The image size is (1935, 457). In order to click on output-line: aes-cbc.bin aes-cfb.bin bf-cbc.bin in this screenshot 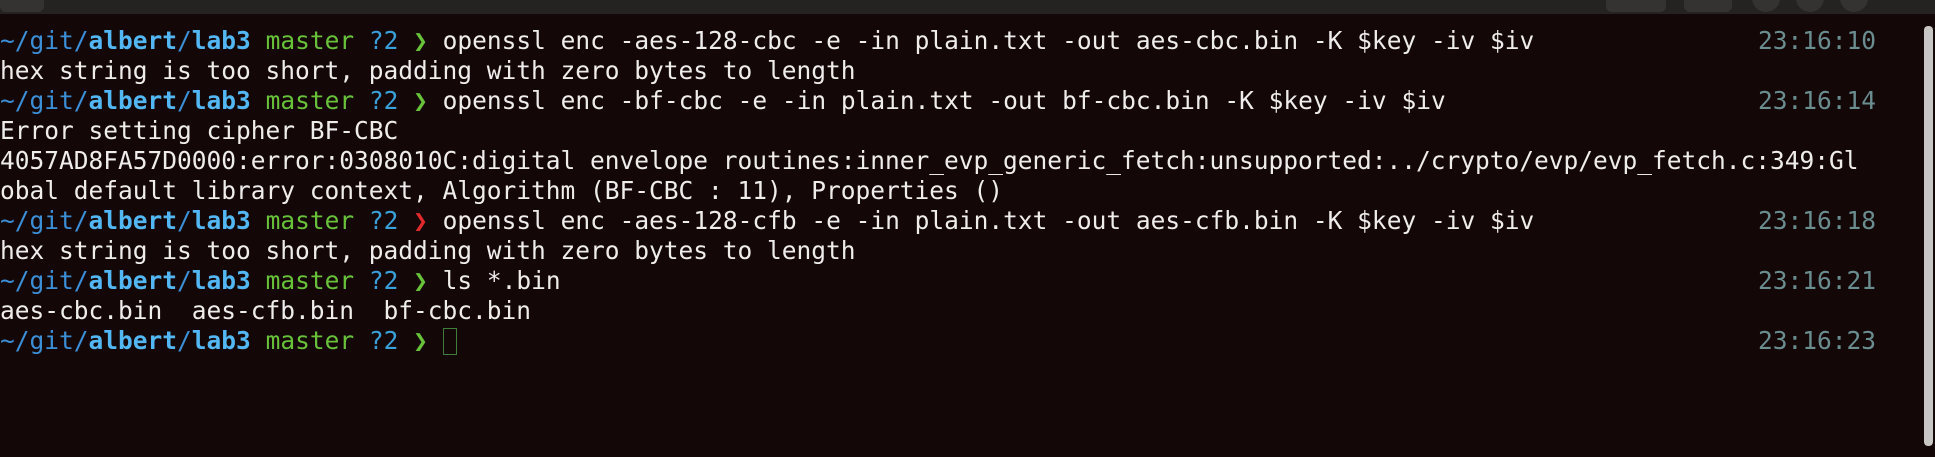, I will do `click(950, 311)`.